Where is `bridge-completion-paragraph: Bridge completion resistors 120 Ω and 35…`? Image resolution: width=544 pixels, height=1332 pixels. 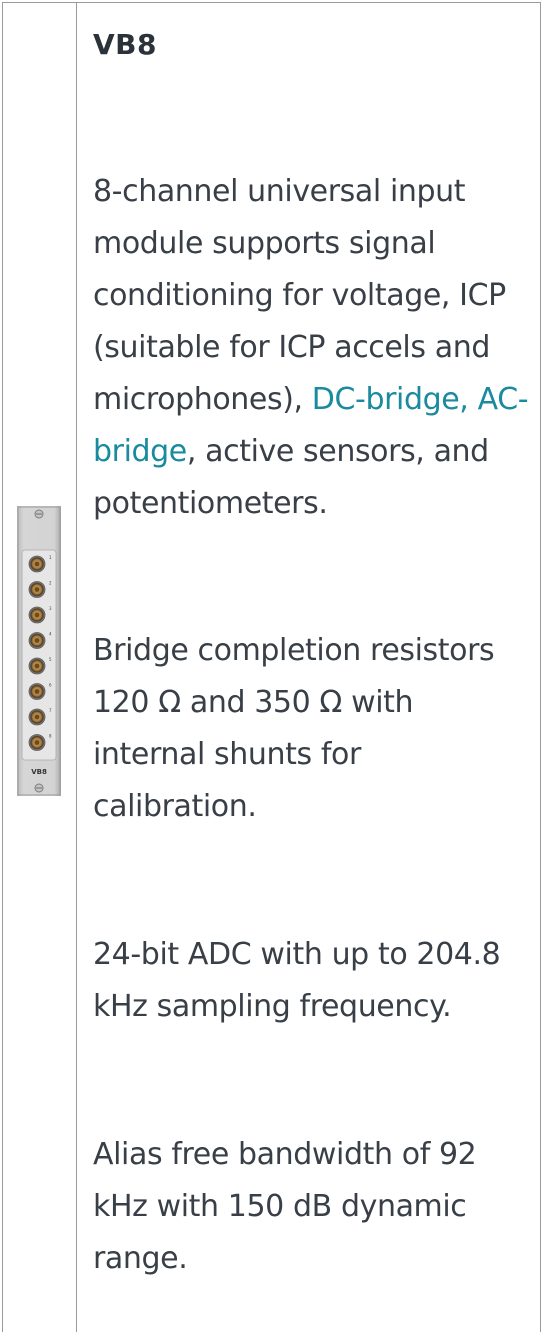
bridge-completion-paragraph: Bridge completion resistors 120 Ω and 35… is located at coordinates (294, 728).